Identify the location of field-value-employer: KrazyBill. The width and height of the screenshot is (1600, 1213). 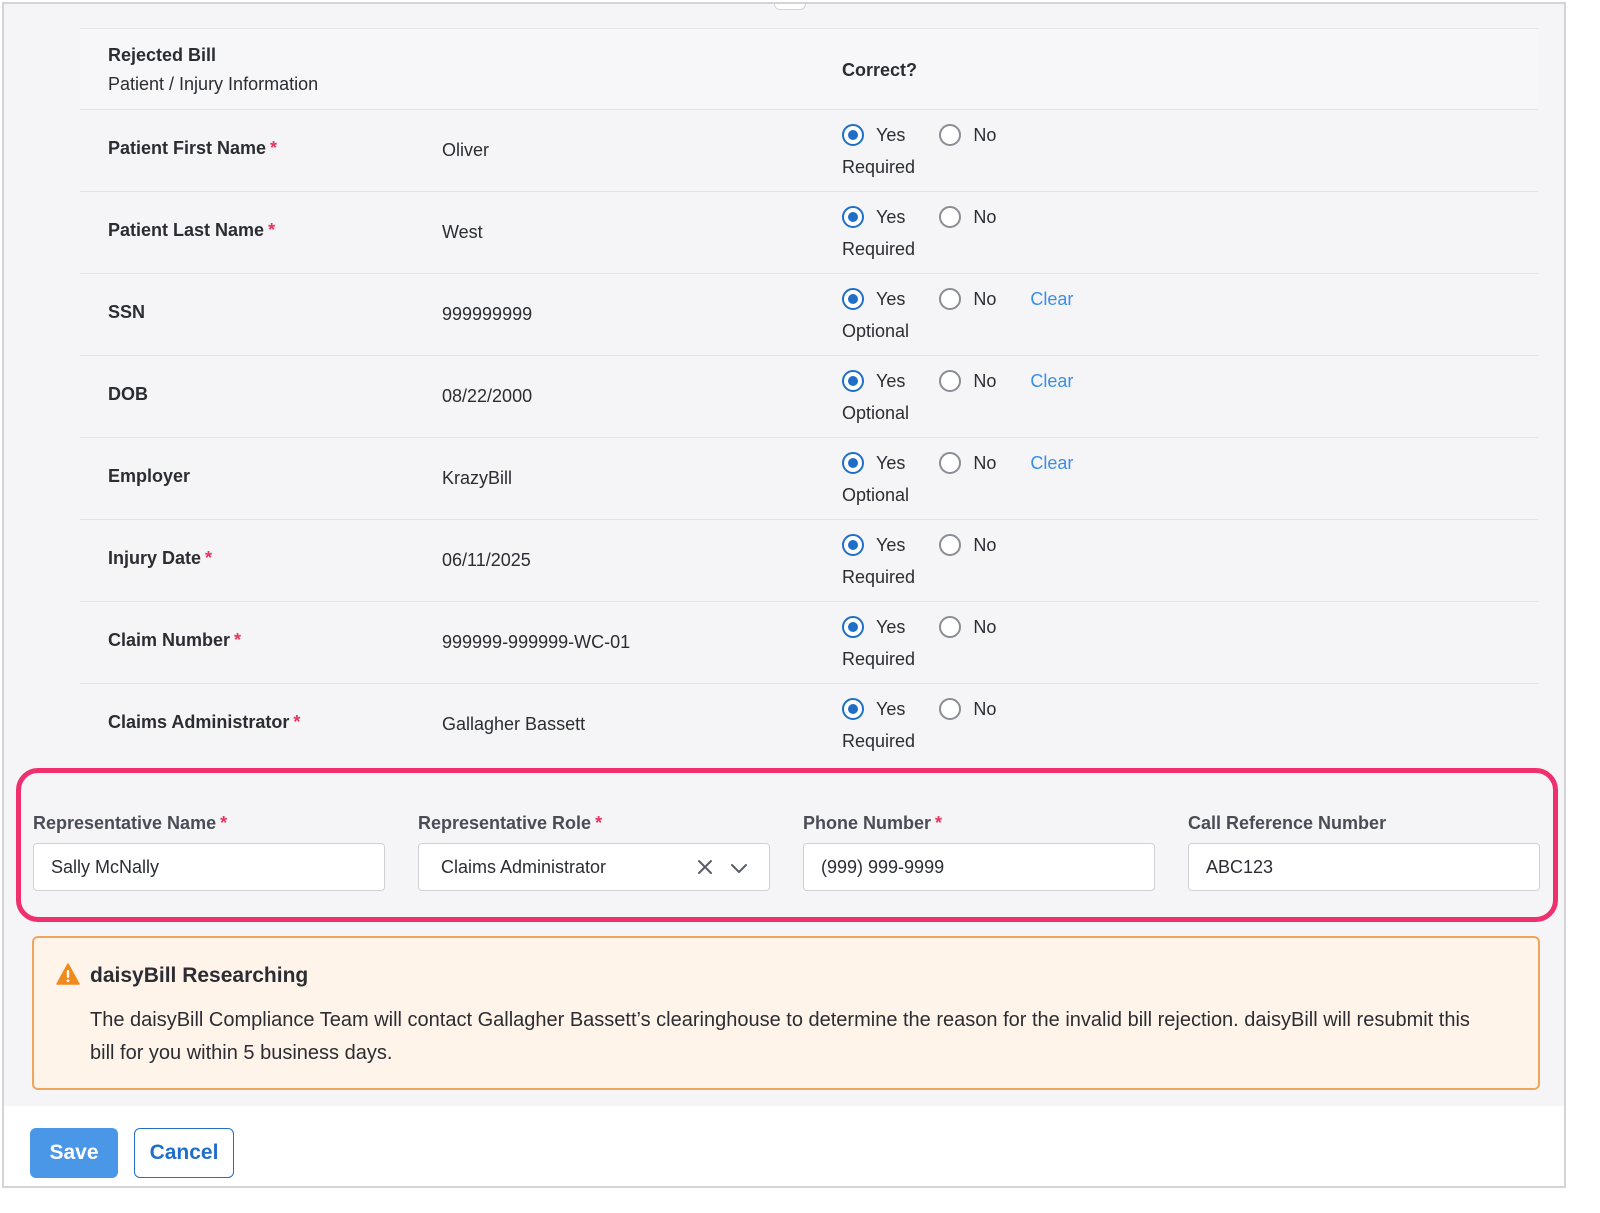
(477, 478).